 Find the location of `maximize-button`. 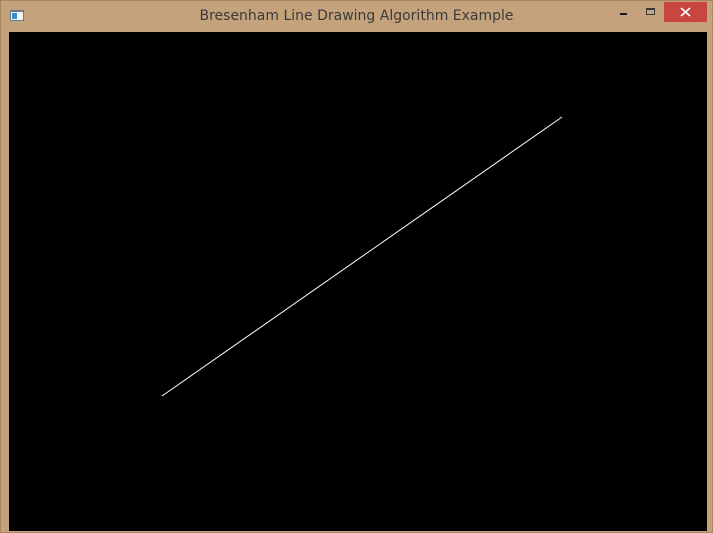

maximize-button is located at coordinates (650, 12).